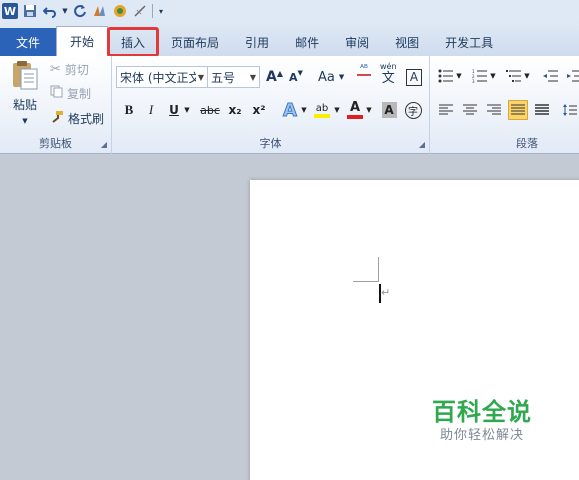  I want to click on font-size-select: 五号 ▼, so click(233, 77).